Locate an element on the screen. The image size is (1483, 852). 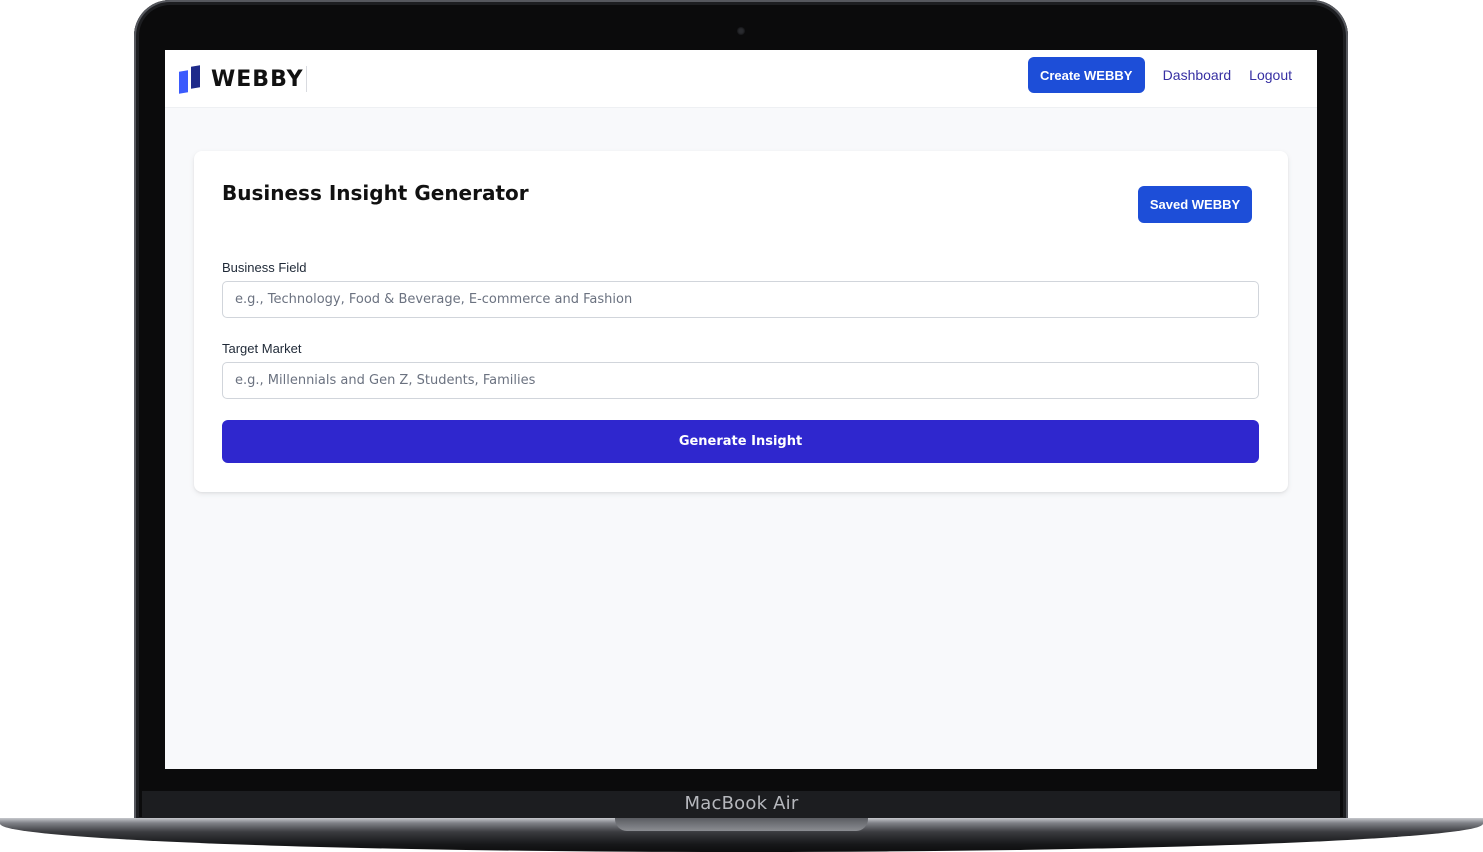
device-model-label: MacBook Air is located at coordinates (741, 803).